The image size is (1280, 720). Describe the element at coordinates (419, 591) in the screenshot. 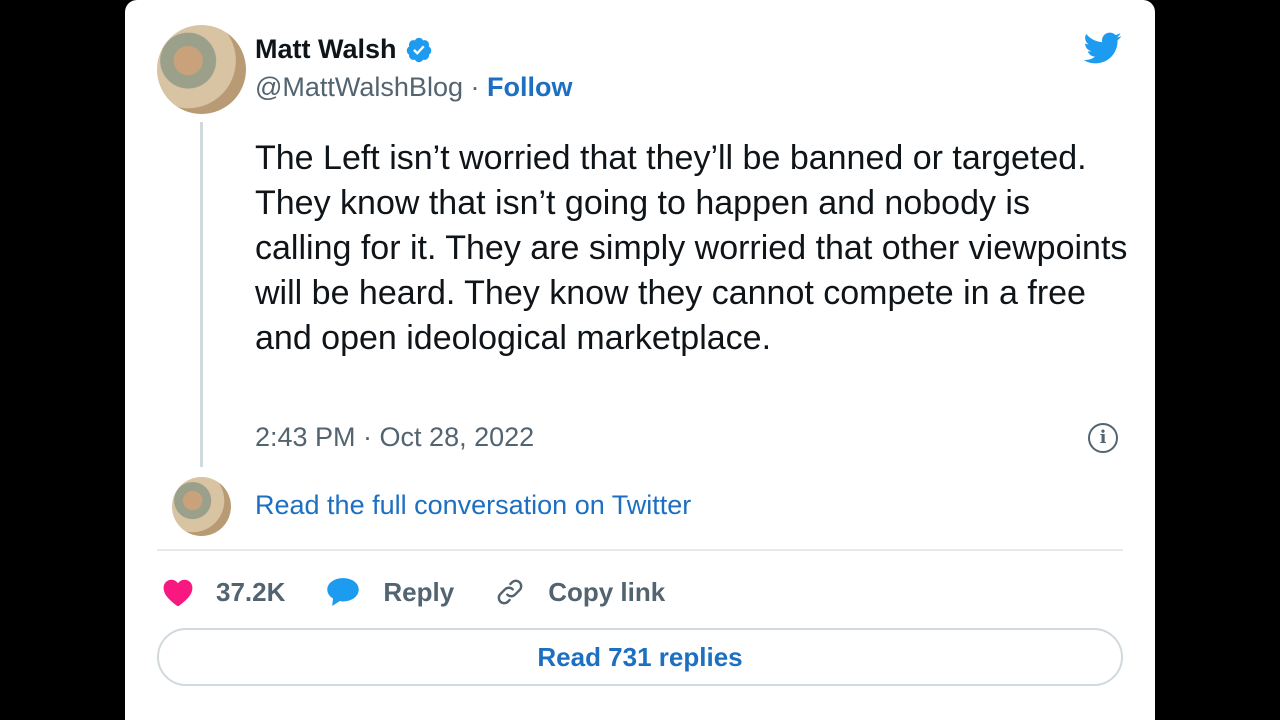

I see `reply-label: Reply` at that location.